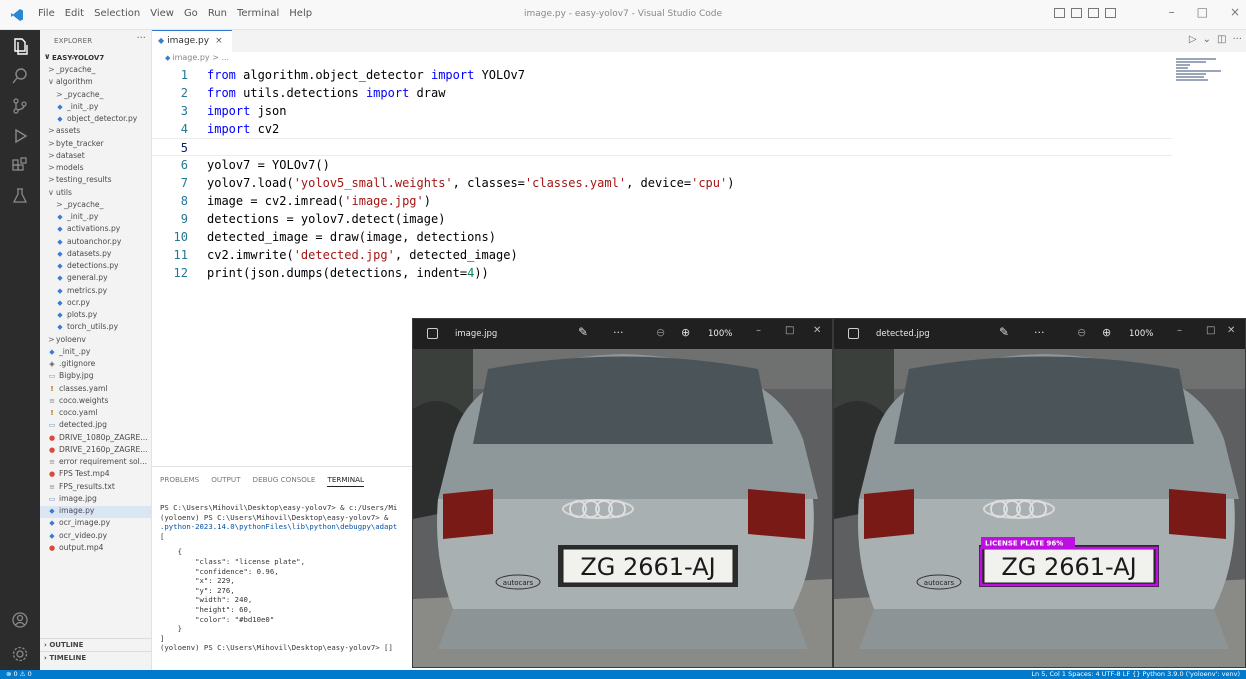 This screenshot has width=1246, height=679. What do you see at coordinates (95, 365) in the screenshot?
I see `tree-item: ◈ .gitignore` at bounding box center [95, 365].